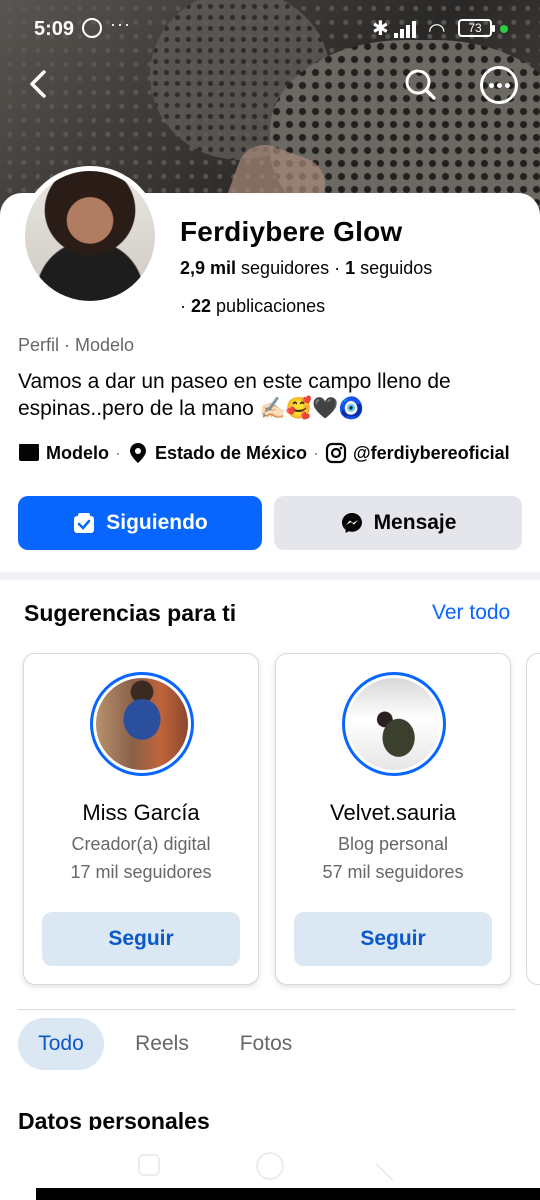 This screenshot has width=540, height=1200. I want to click on stats-line: 2,9 mil seguidores · 1 seguidos, so click(306, 268).